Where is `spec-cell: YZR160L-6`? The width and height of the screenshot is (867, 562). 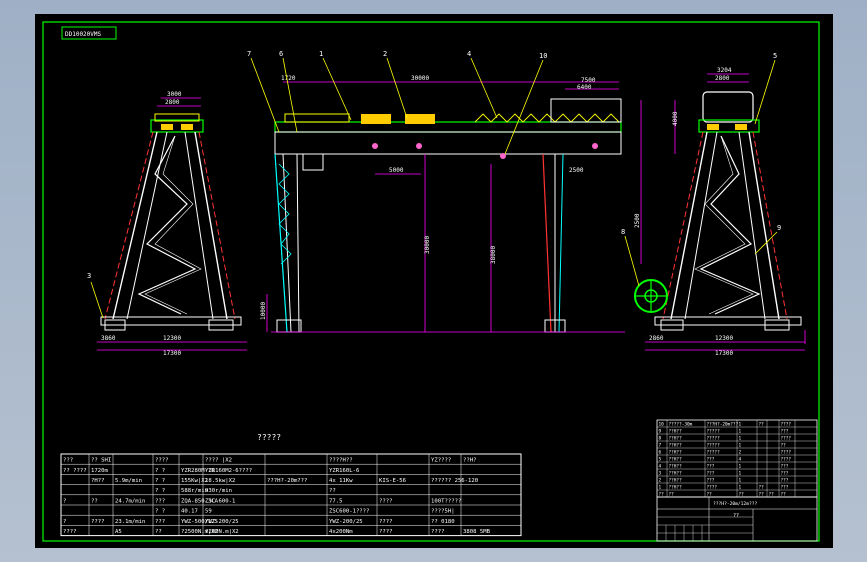 spec-cell: YZR160L-6 is located at coordinates (344, 471).